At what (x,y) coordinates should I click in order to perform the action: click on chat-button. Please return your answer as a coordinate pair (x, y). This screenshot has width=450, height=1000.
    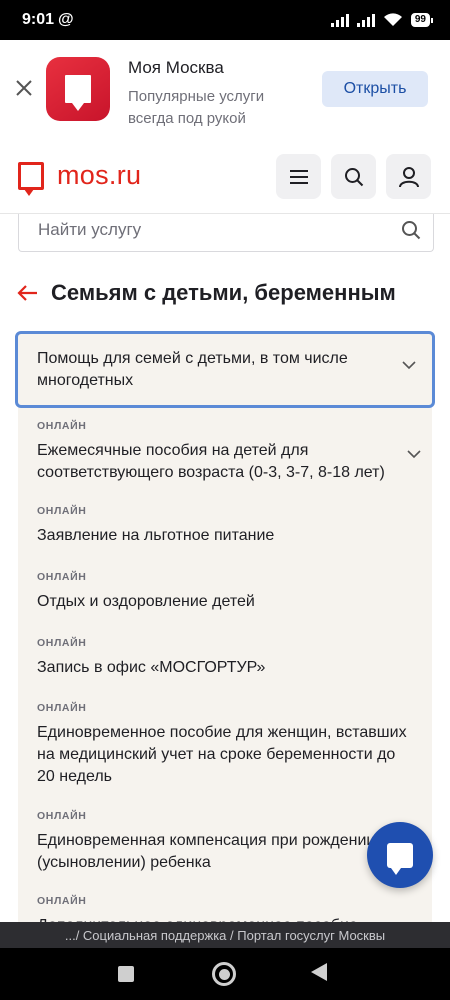
    Looking at the image, I should click on (400, 855).